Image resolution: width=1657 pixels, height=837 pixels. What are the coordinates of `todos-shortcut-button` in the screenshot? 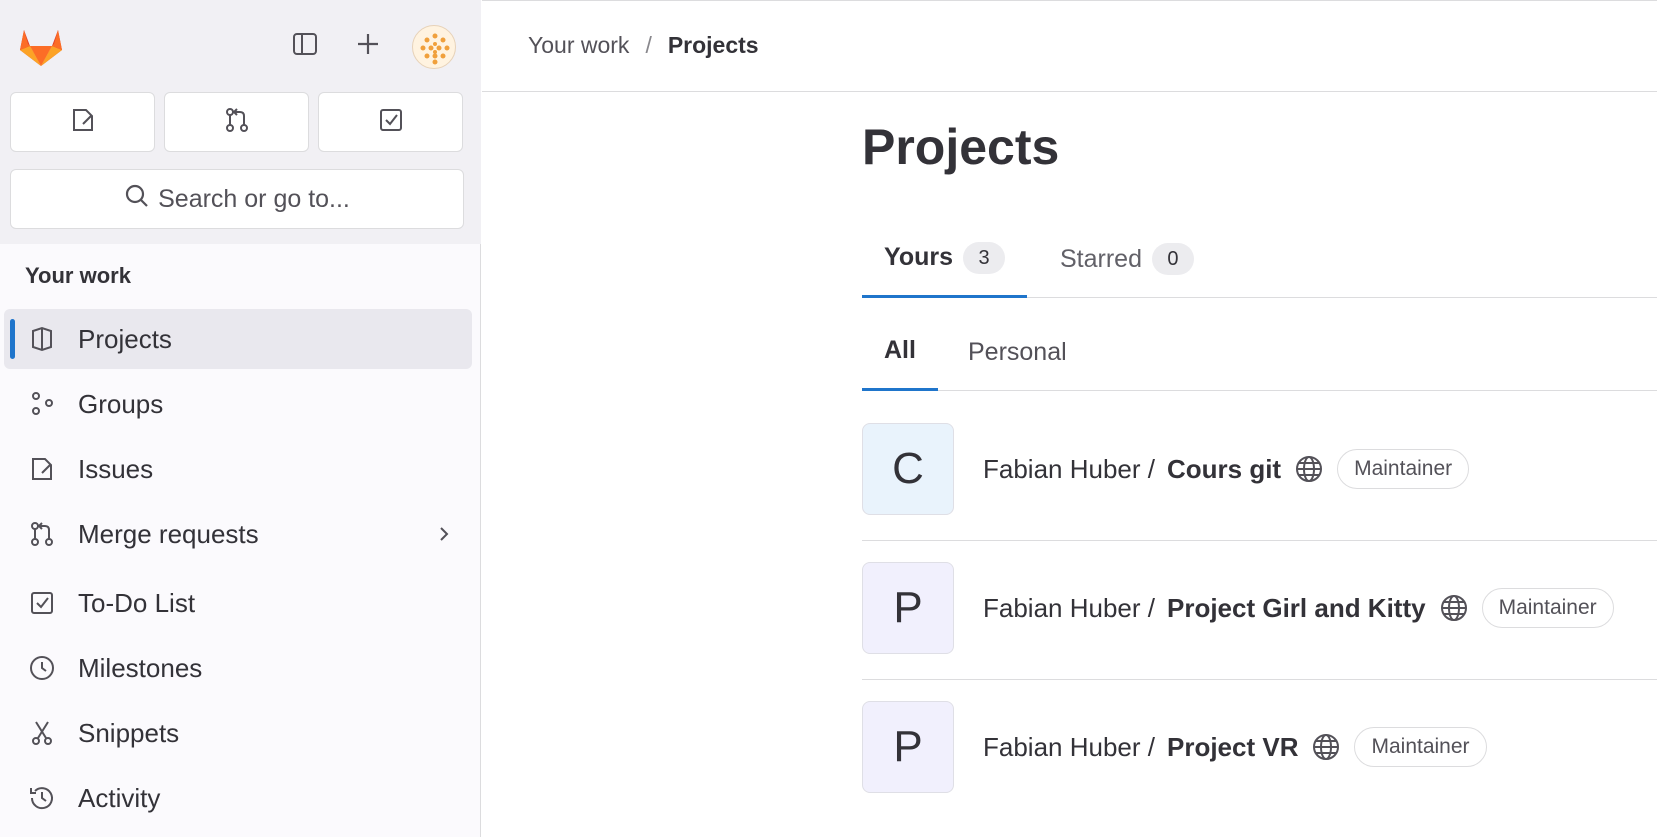 It's located at (390, 122).